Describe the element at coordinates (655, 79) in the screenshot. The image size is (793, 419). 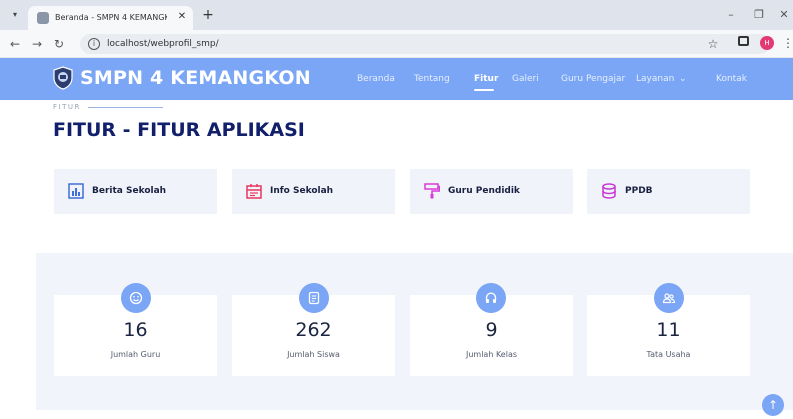
I see `nav-layanan: Layanan` at that location.